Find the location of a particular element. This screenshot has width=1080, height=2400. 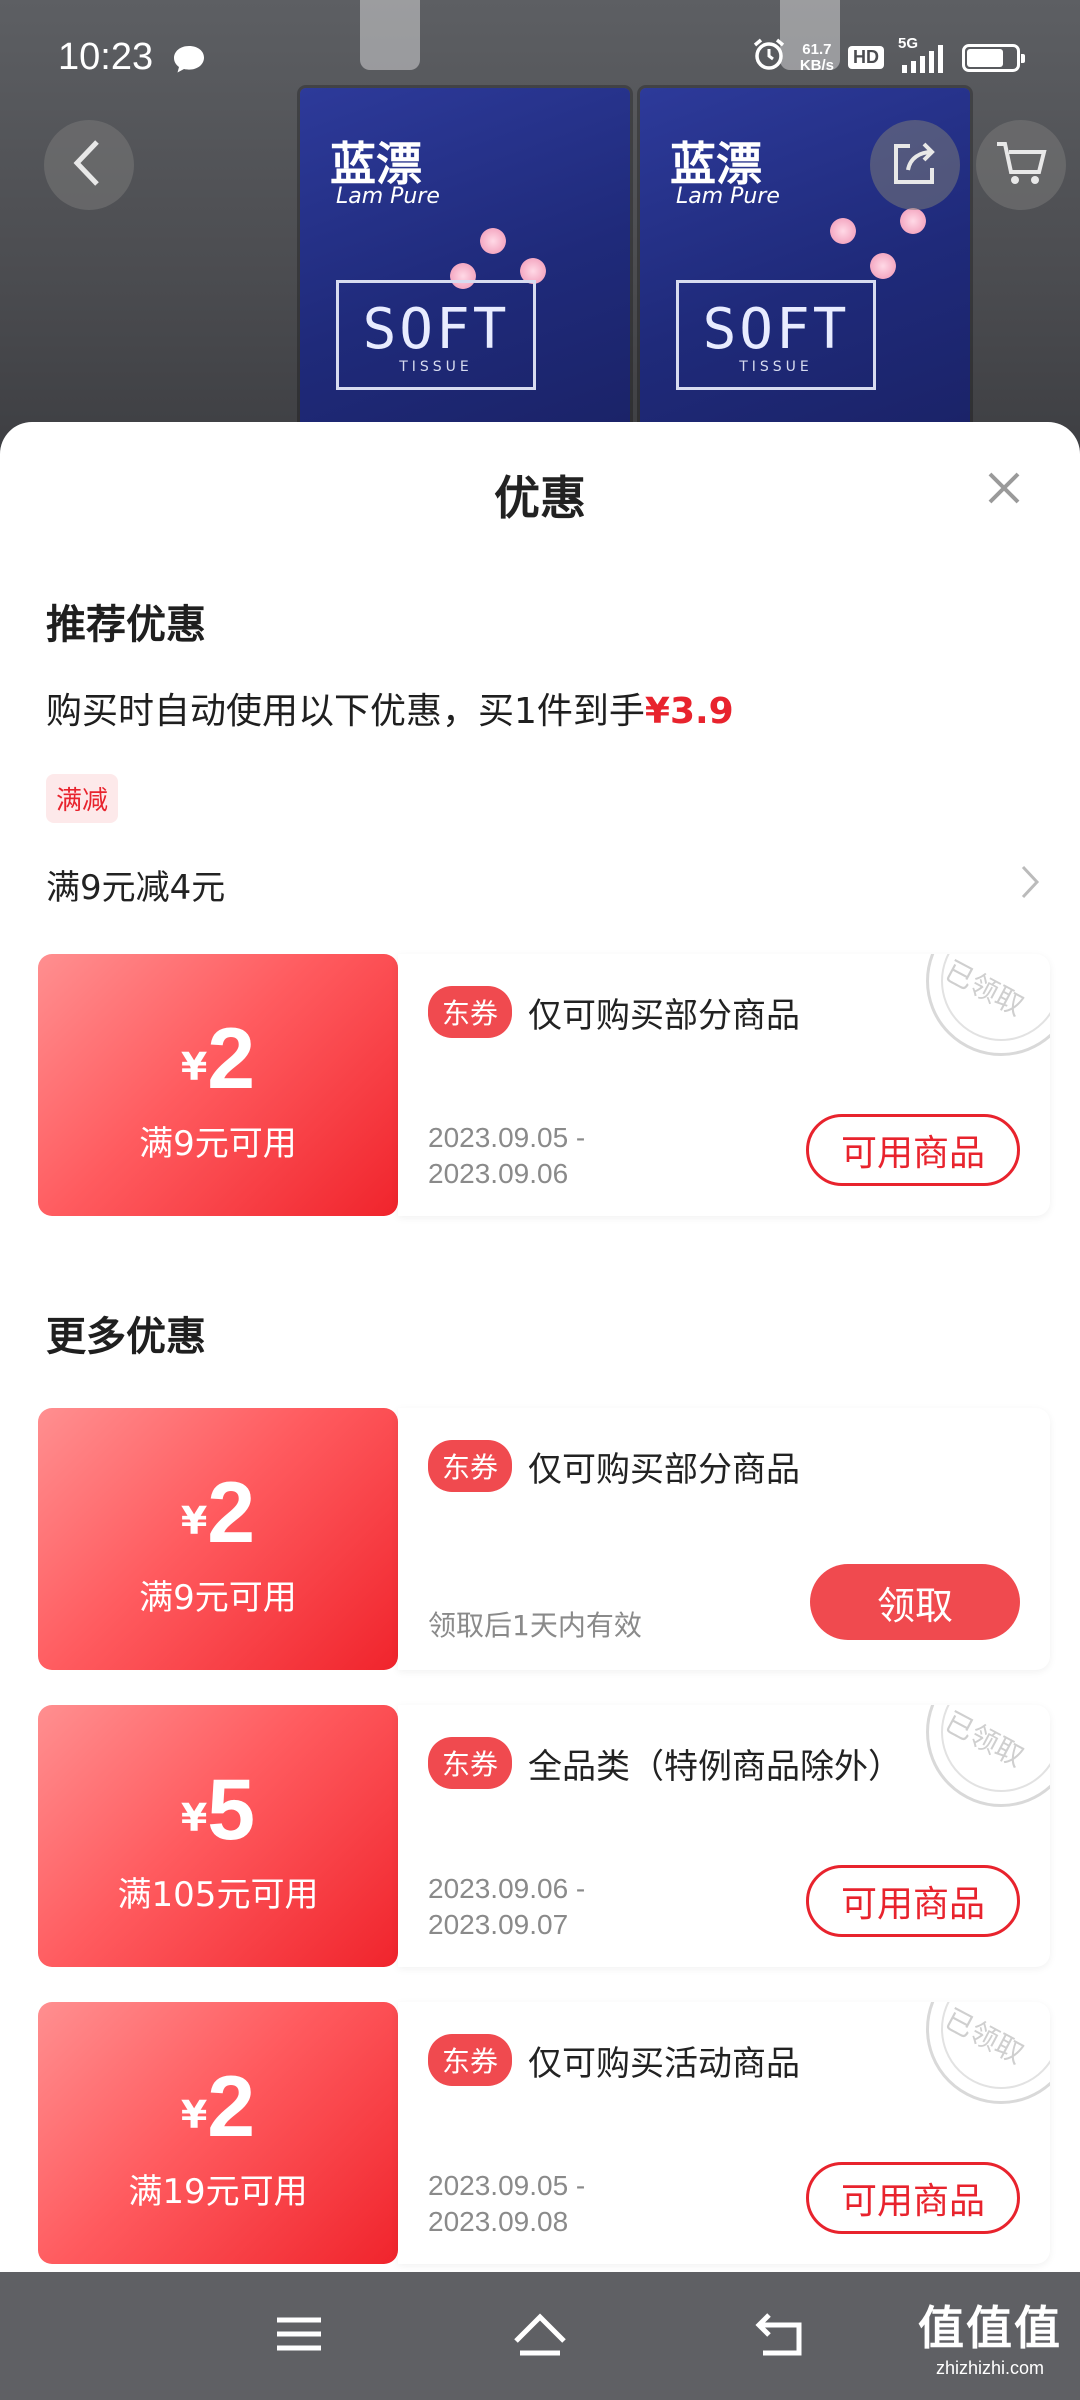

return-icon is located at coordinates (780, 2336).